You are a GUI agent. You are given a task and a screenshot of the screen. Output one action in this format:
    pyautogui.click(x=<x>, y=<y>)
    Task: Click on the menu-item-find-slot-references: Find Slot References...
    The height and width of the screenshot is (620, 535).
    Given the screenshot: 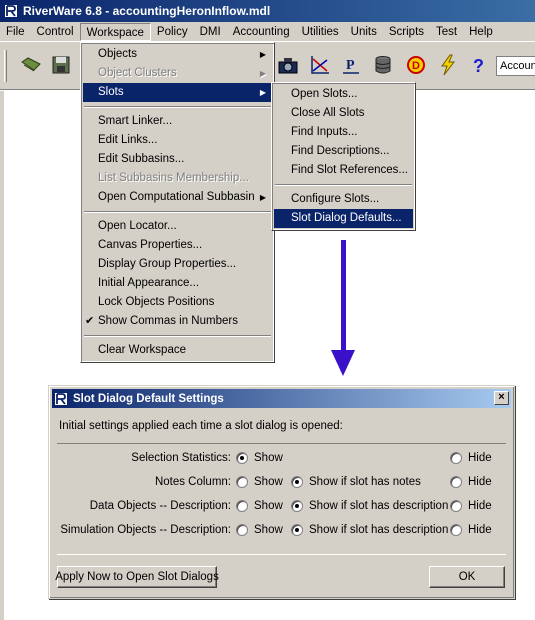 What is the action you would take?
    pyautogui.click(x=343, y=170)
    